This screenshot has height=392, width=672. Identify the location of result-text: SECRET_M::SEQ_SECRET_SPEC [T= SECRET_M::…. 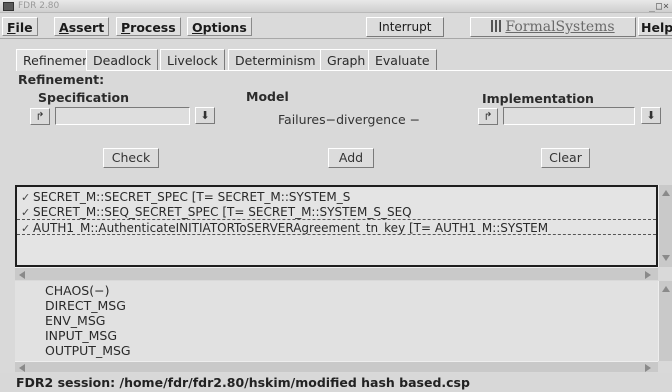
(222, 212).